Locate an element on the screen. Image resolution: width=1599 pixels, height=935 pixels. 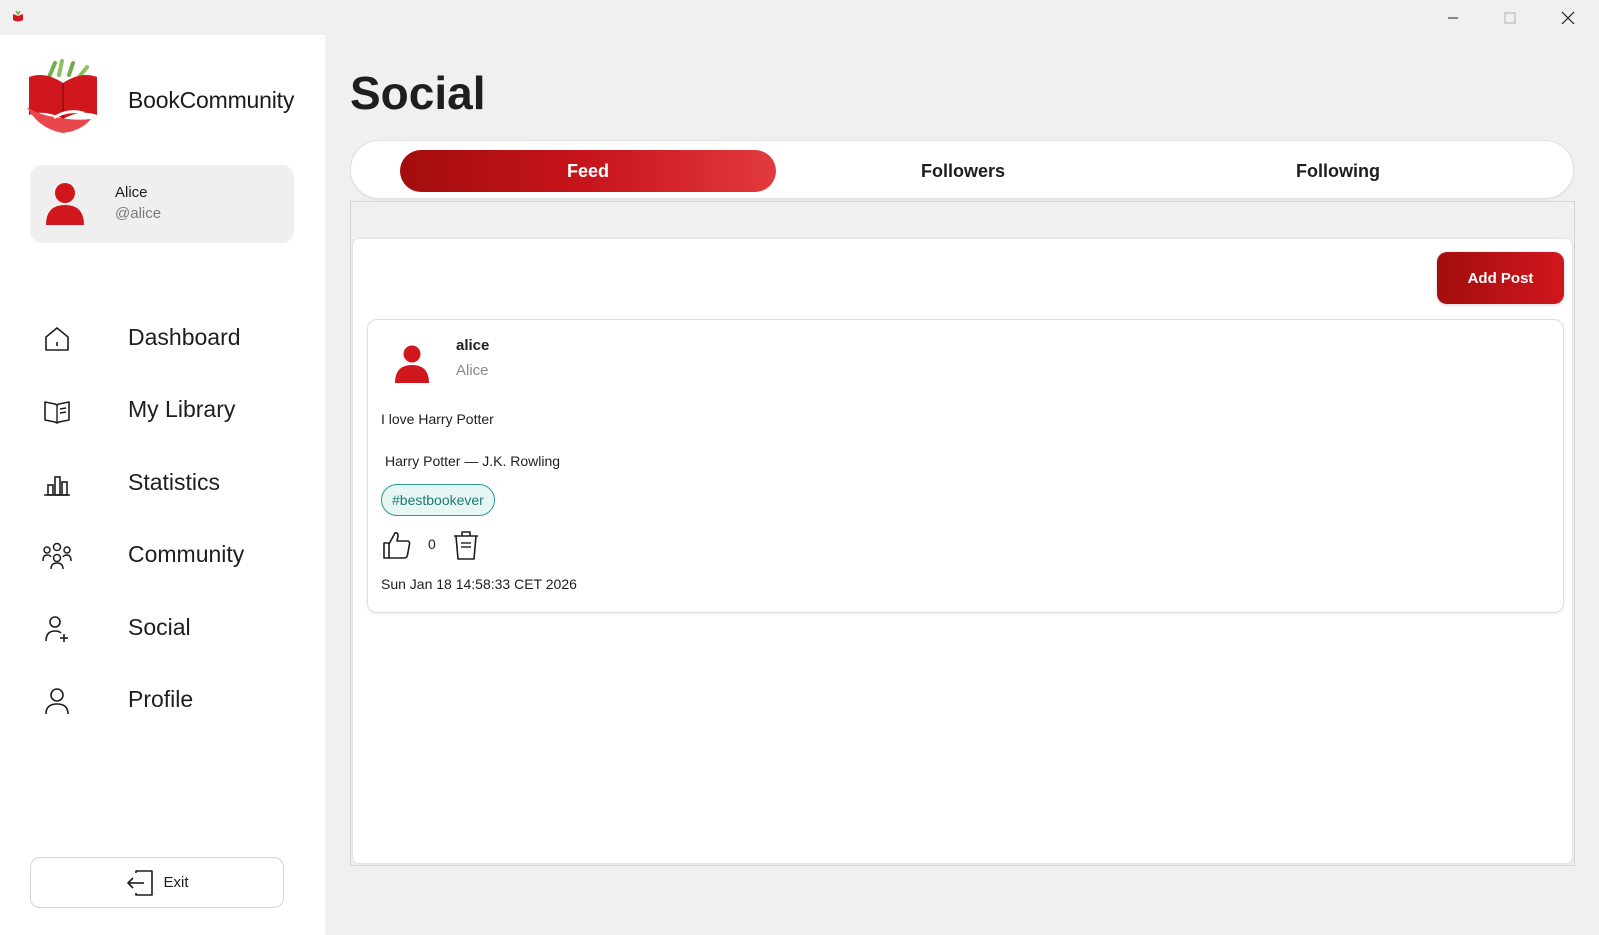
sidebar-item-my-library: My Library is located at coordinates (165, 411).